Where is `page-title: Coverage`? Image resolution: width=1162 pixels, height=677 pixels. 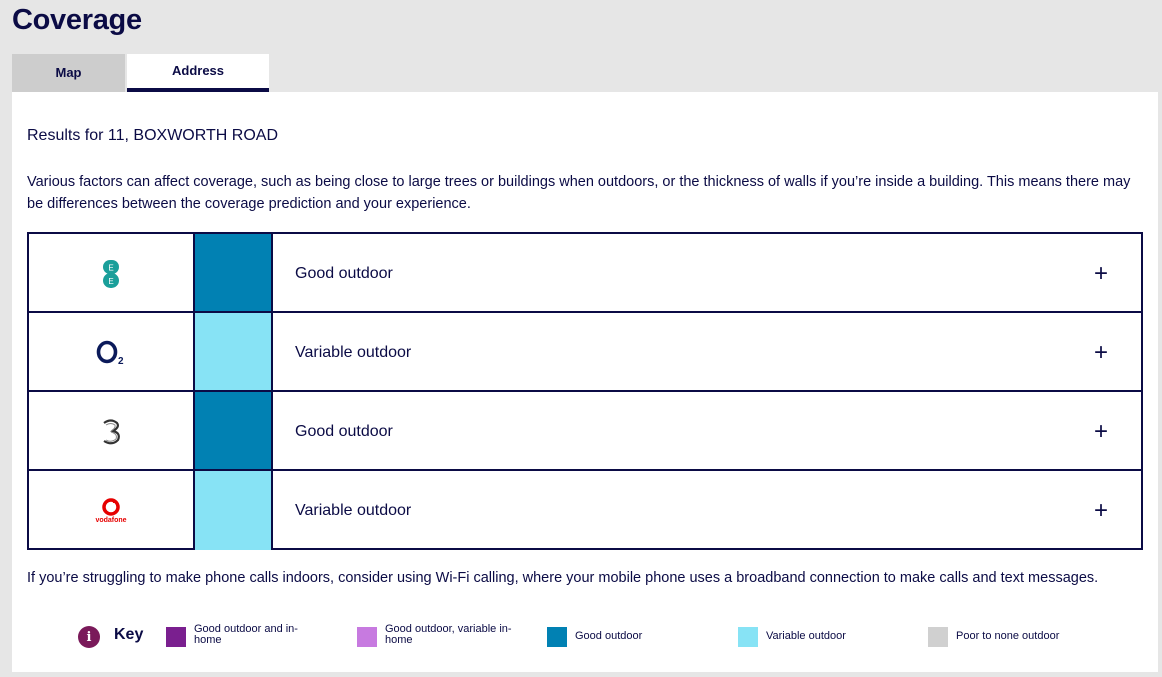
page-title: Coverage is located at coordinates (77, 20).